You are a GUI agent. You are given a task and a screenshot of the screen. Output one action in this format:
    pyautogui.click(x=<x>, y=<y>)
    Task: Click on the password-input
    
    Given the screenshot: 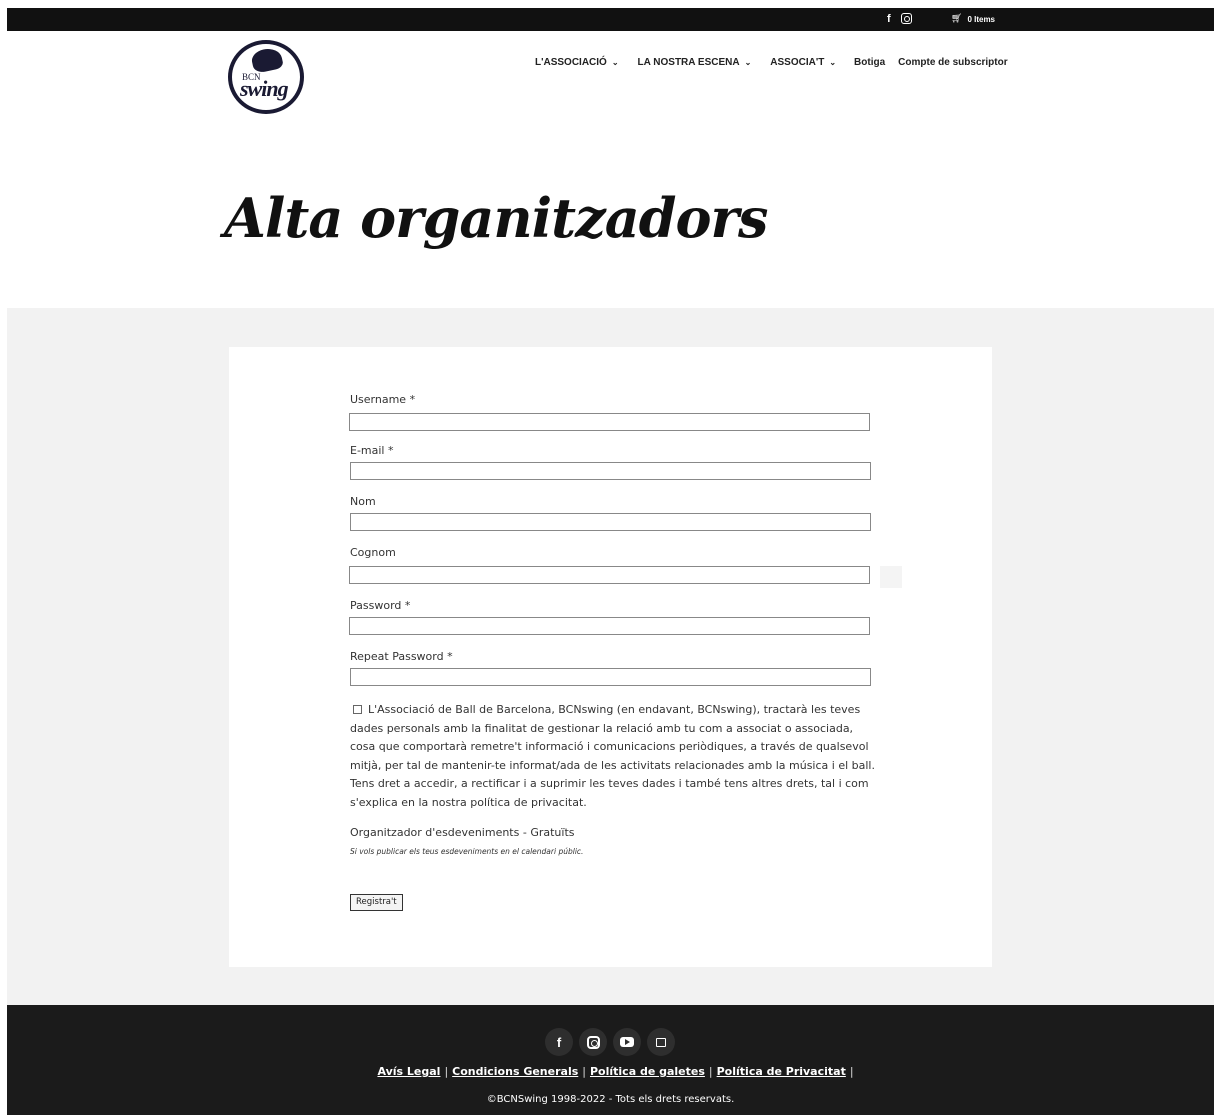 What is the action you would take?
    pyautogui.click(x=609, y=626)
    